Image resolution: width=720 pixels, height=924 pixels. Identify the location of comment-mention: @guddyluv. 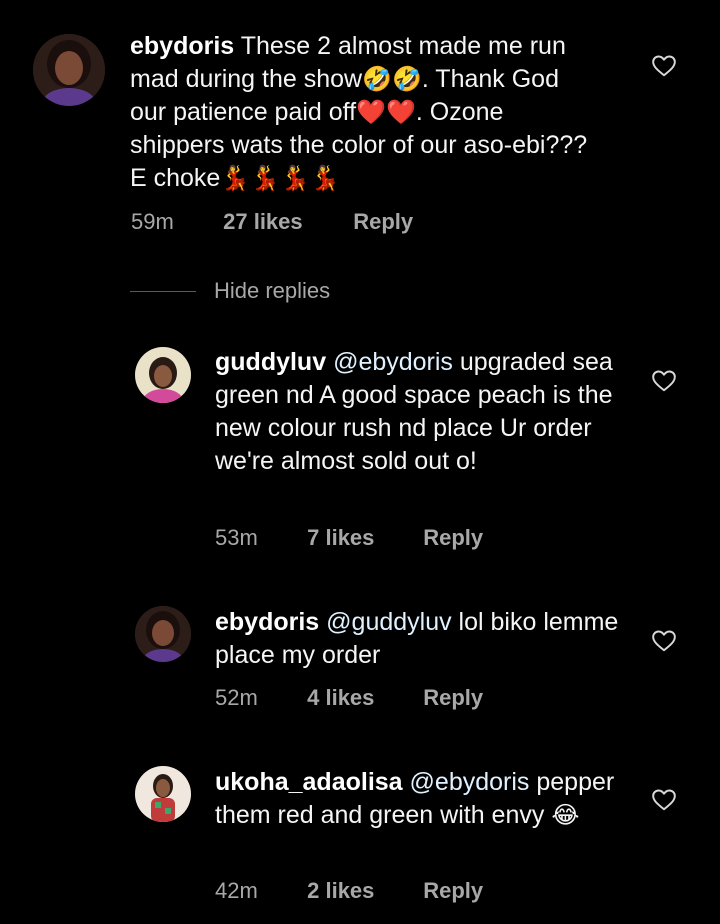
(388, 622).